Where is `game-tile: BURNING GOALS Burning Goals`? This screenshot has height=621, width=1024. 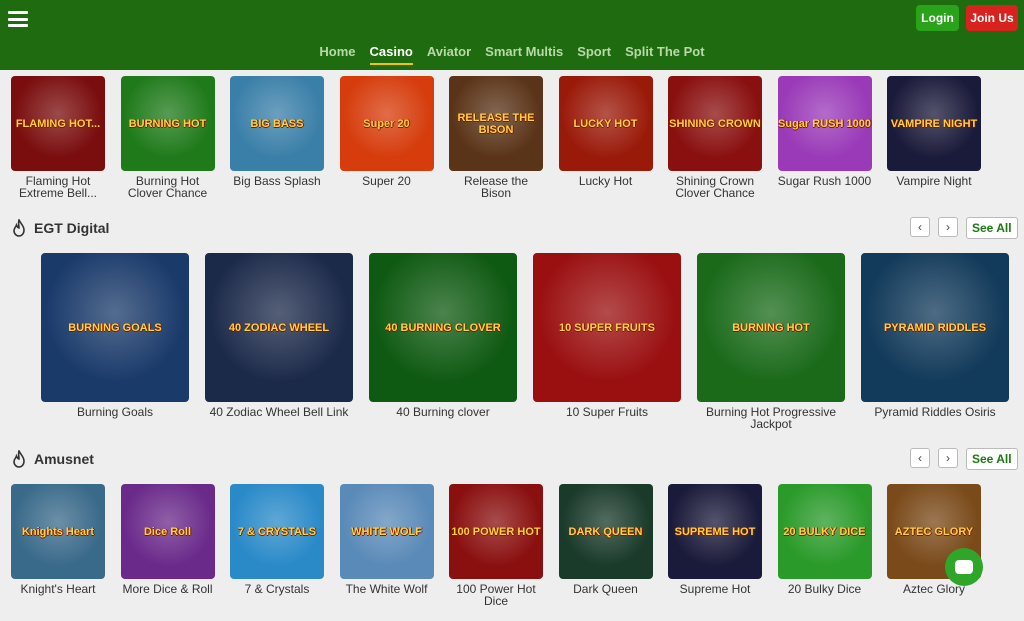
game-tile: BURNING GOALS Burning Goals is located at coordinates (115, 335).